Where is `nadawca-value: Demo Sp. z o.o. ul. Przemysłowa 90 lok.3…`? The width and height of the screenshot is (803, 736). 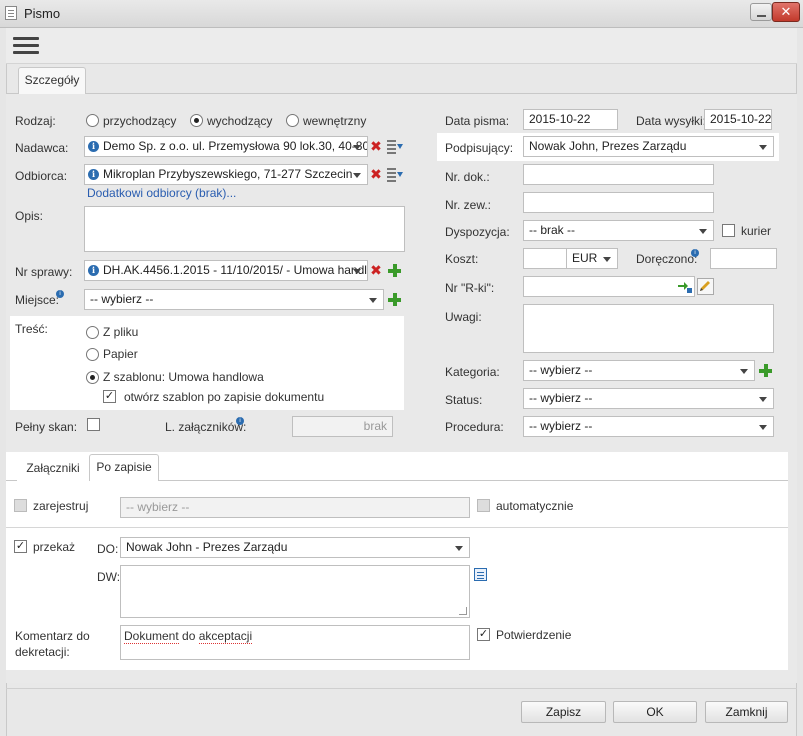
nadawca-value: Demo Sp. z o.o. ul. Przemysłowa 90 lok.3… is located at coordinates (235, 146).